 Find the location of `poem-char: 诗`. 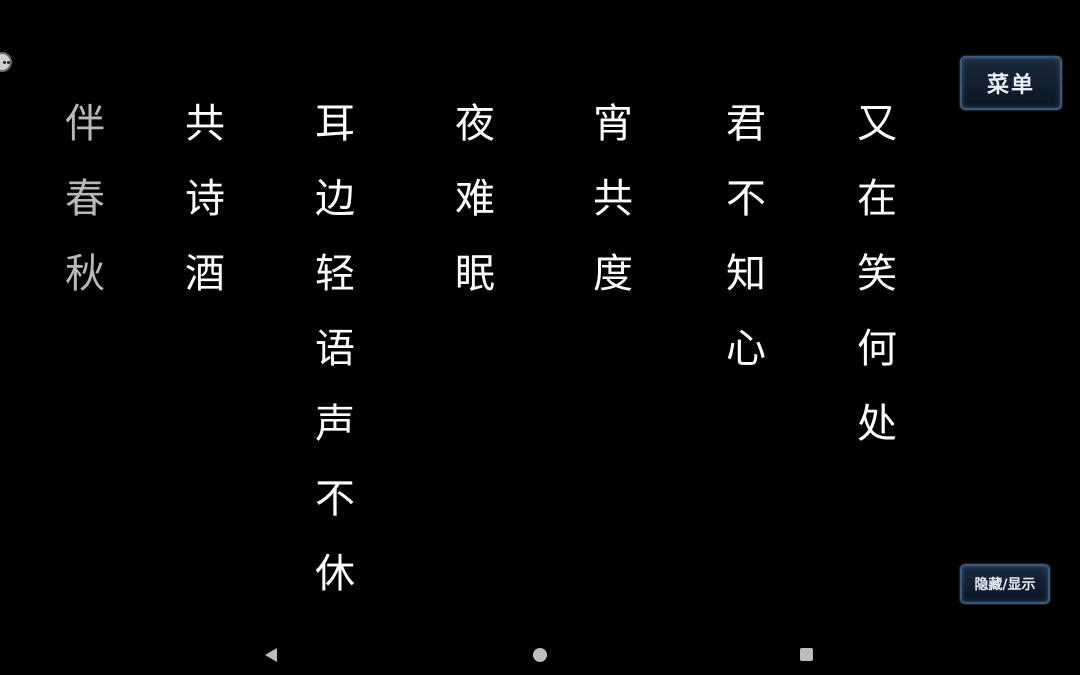

poem-char: 诗 is located at coordinates (205, 199).